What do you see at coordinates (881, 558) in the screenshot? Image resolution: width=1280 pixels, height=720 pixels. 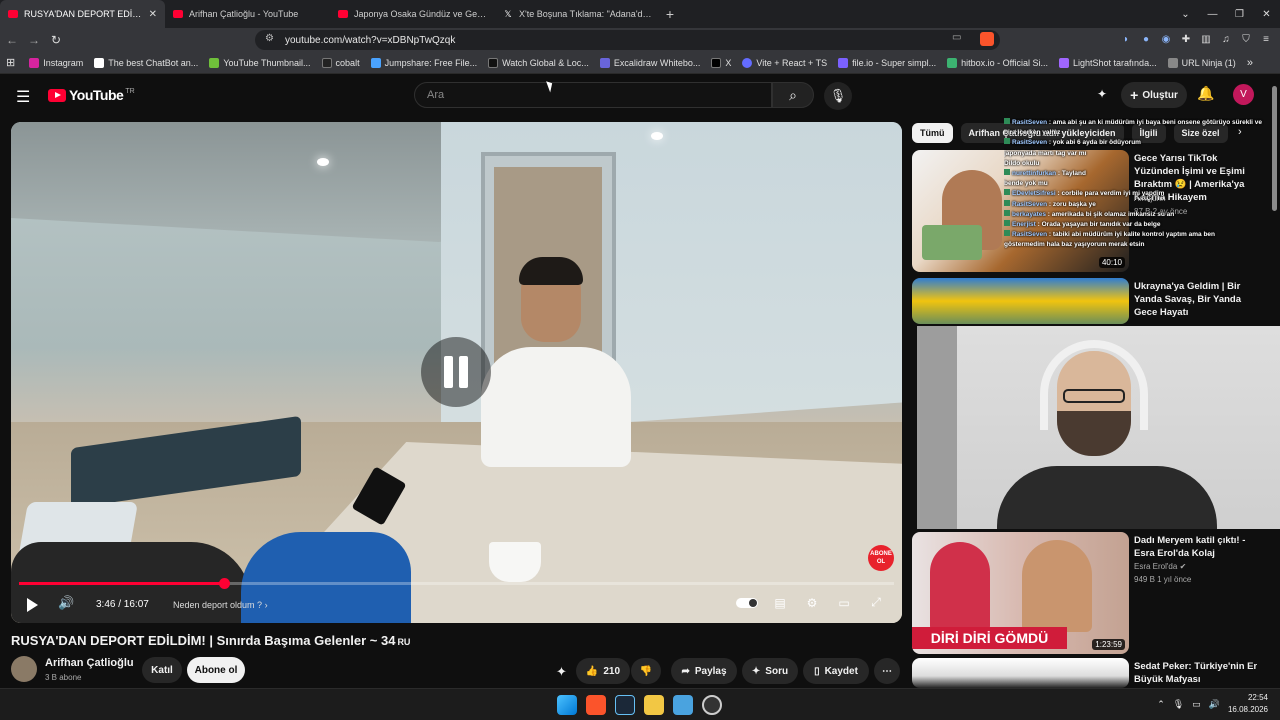 I see `subscribe-watermark: ABONE OL` at bounding box center [881, 558].